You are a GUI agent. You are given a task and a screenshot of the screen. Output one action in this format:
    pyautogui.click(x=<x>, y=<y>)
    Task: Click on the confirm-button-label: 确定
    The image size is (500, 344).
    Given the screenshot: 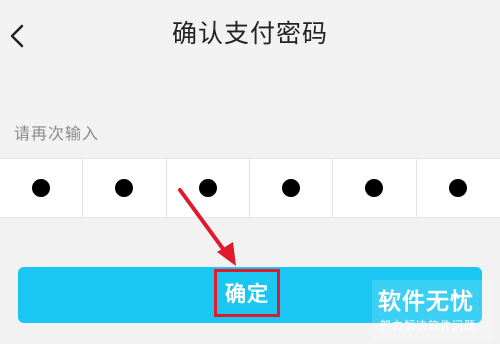 What is the action you would take?
    pyautogui.click(x=247, y=293)
    